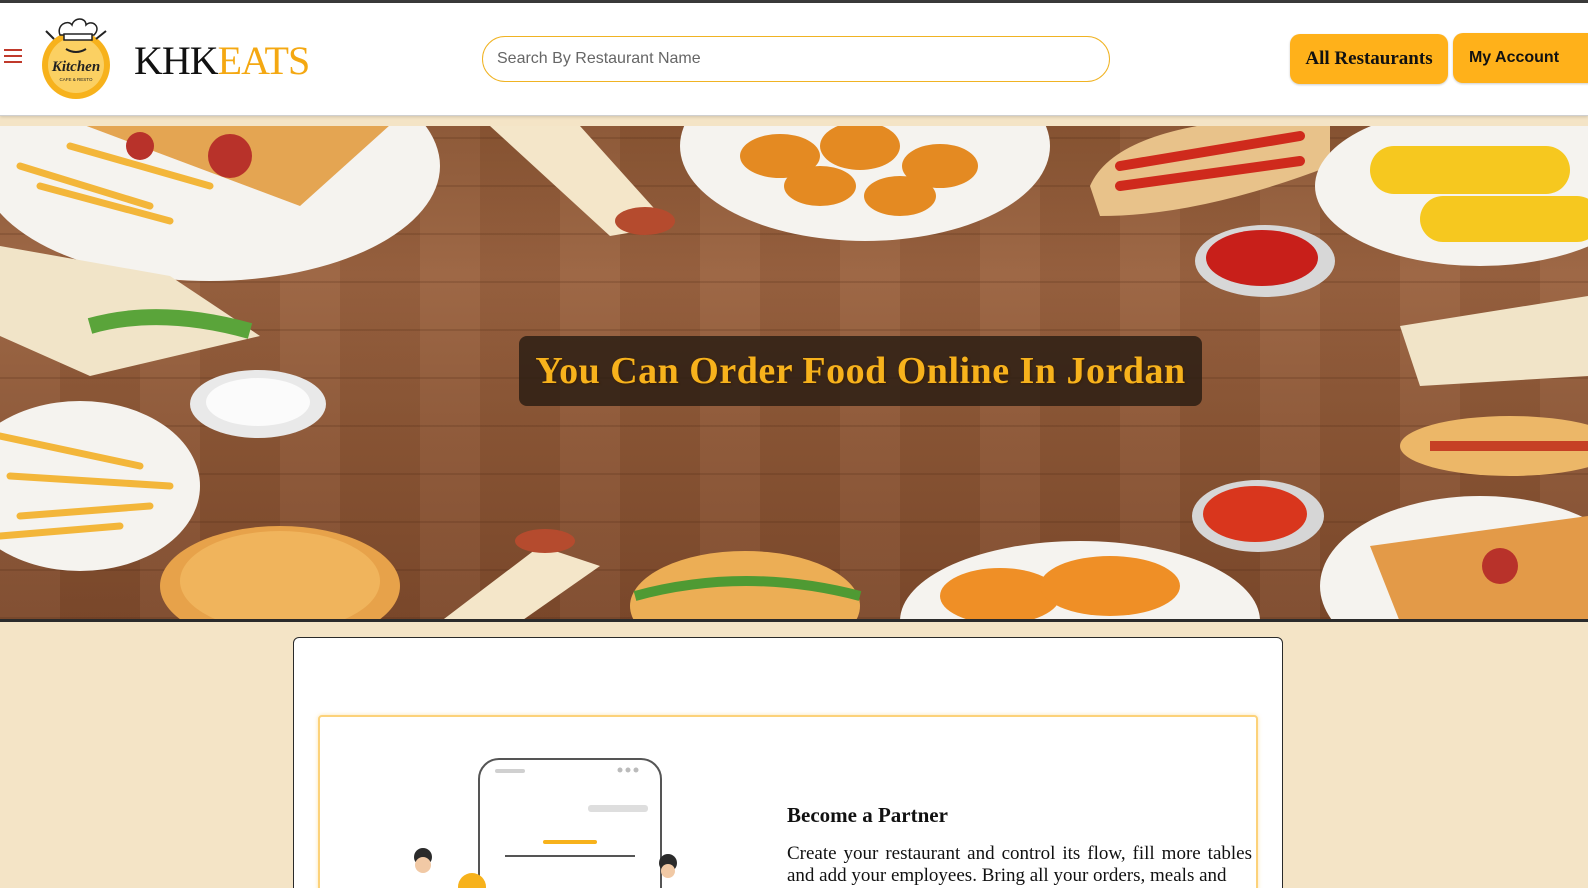 The width and height of the screenshot is (1588, 888). Describe the element at coordinates (76, 79) in the screenshot. I see `logo-subtext: CAFE & RESTO` at that location.